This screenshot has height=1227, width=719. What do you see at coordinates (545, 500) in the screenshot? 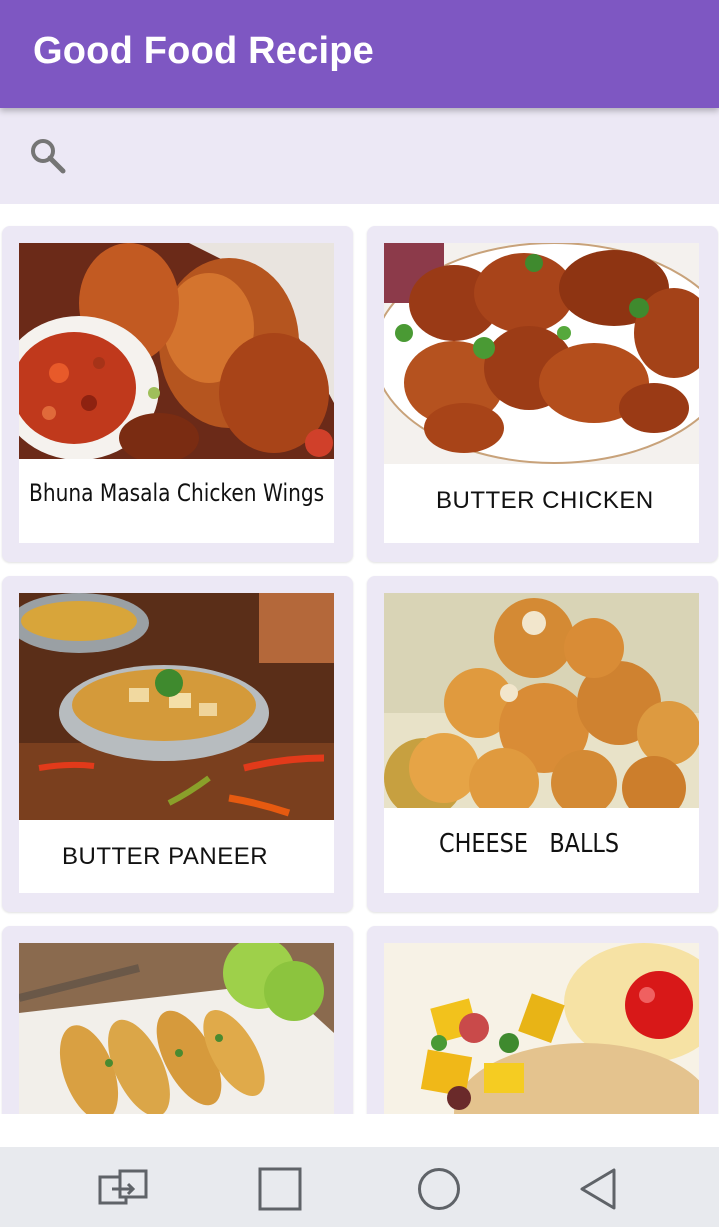
I see `recipe-title: BUTTER CHICKEN` at bounding box center [545, 500].